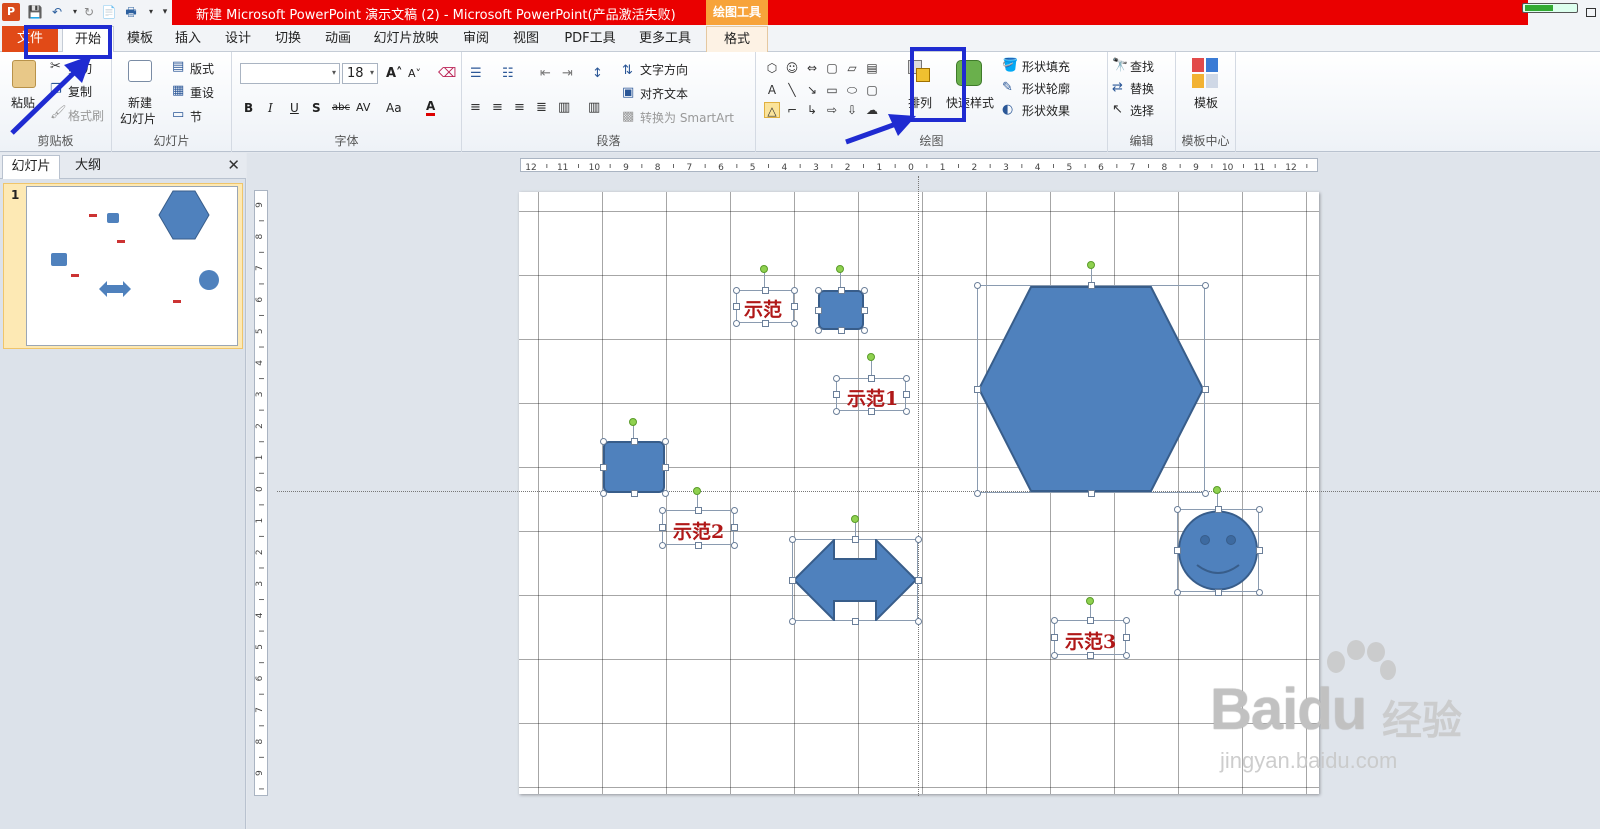 This screenshot has width=1600, height=829. I want to click on tab-slideshow: 幻灯片放映, so click(406, 39).